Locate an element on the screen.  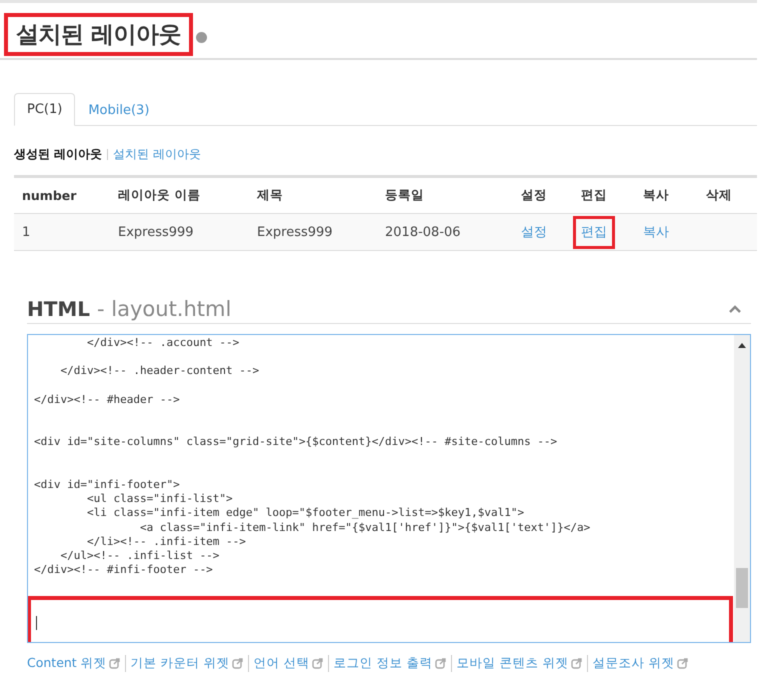
table-cell: 2018-08-06 is located at coordinates (423, 232).